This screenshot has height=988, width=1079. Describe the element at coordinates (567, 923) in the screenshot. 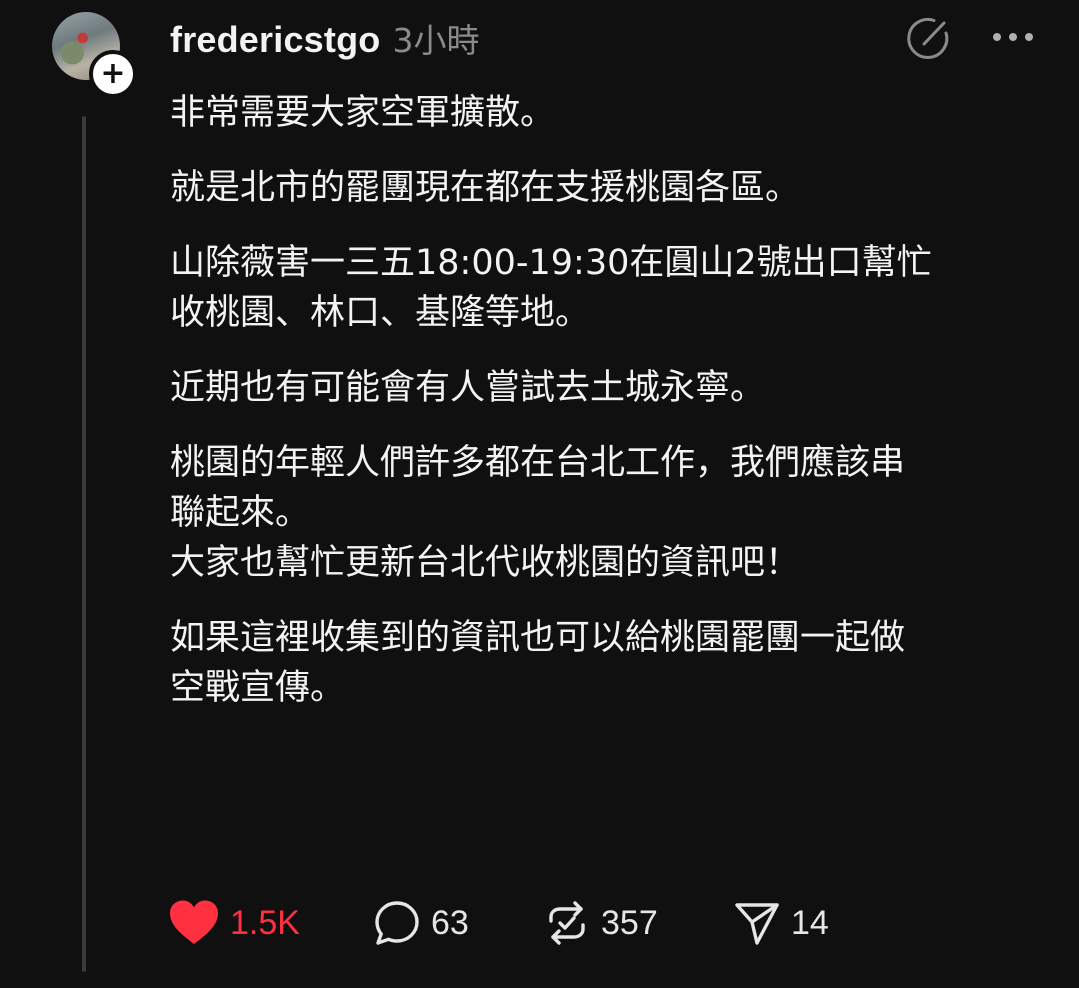

I see `repost-icon` at that location.